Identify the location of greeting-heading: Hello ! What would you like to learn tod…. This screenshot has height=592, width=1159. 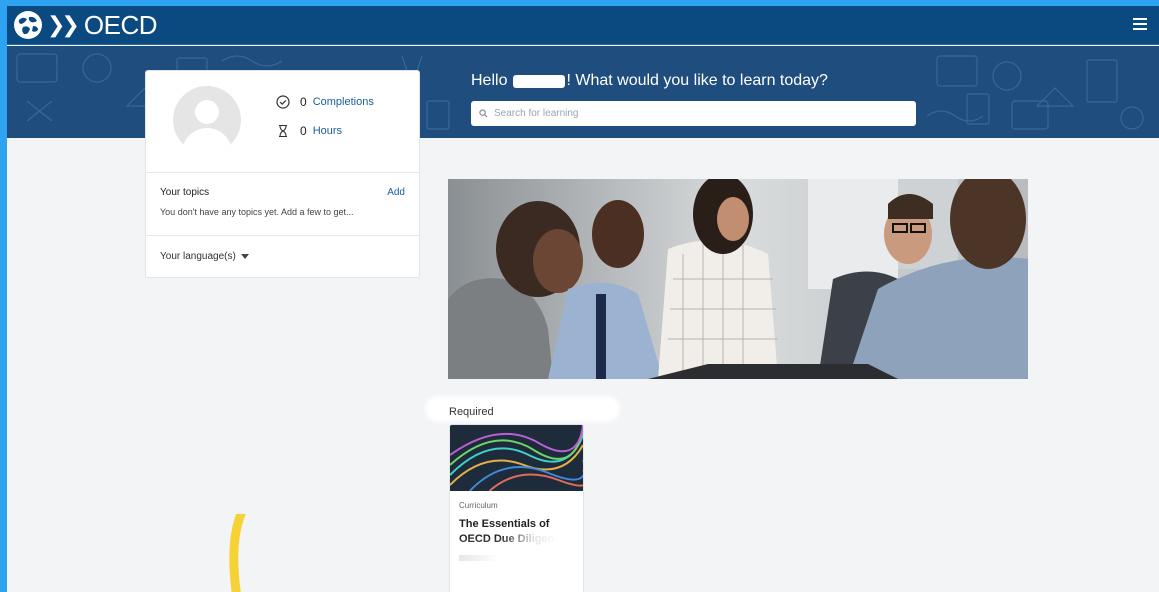
(649, 81).